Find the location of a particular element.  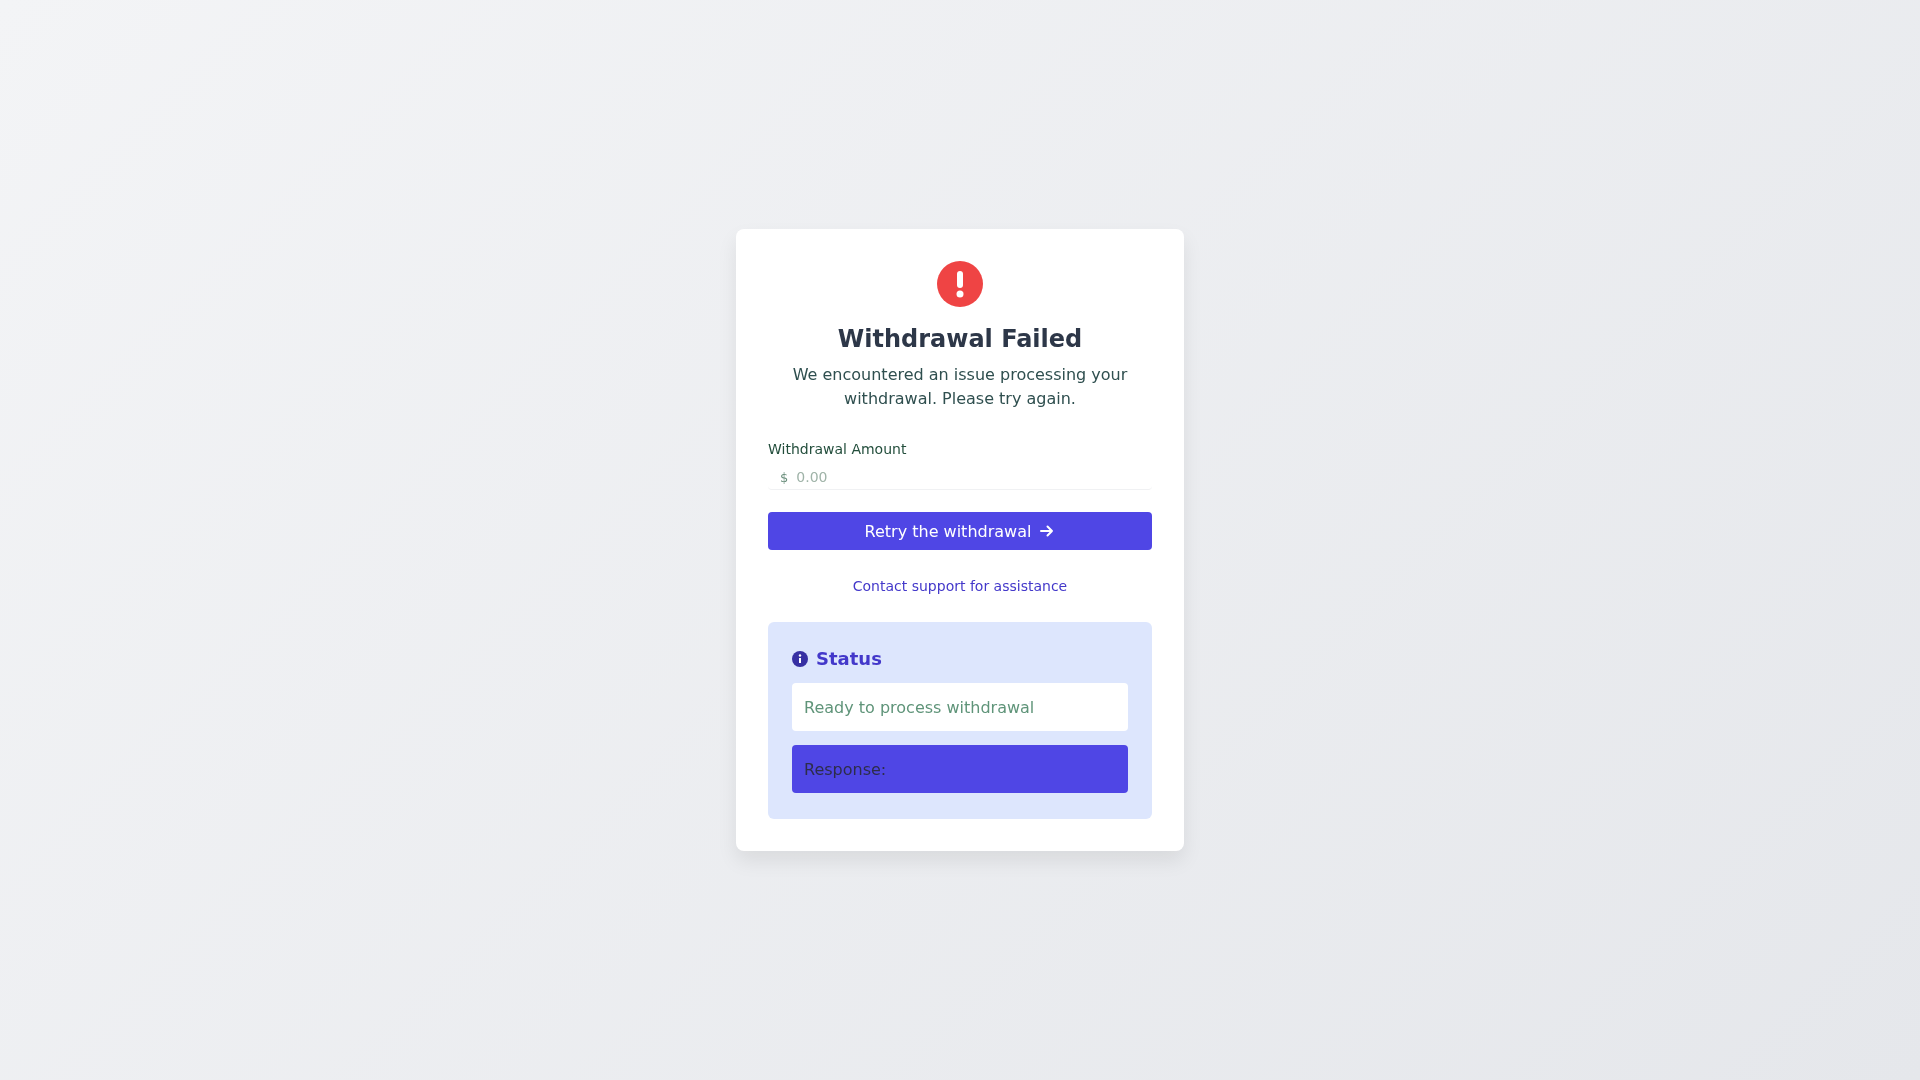

retry-button: Retry the withdrawal is located at coordinates (960, 531).